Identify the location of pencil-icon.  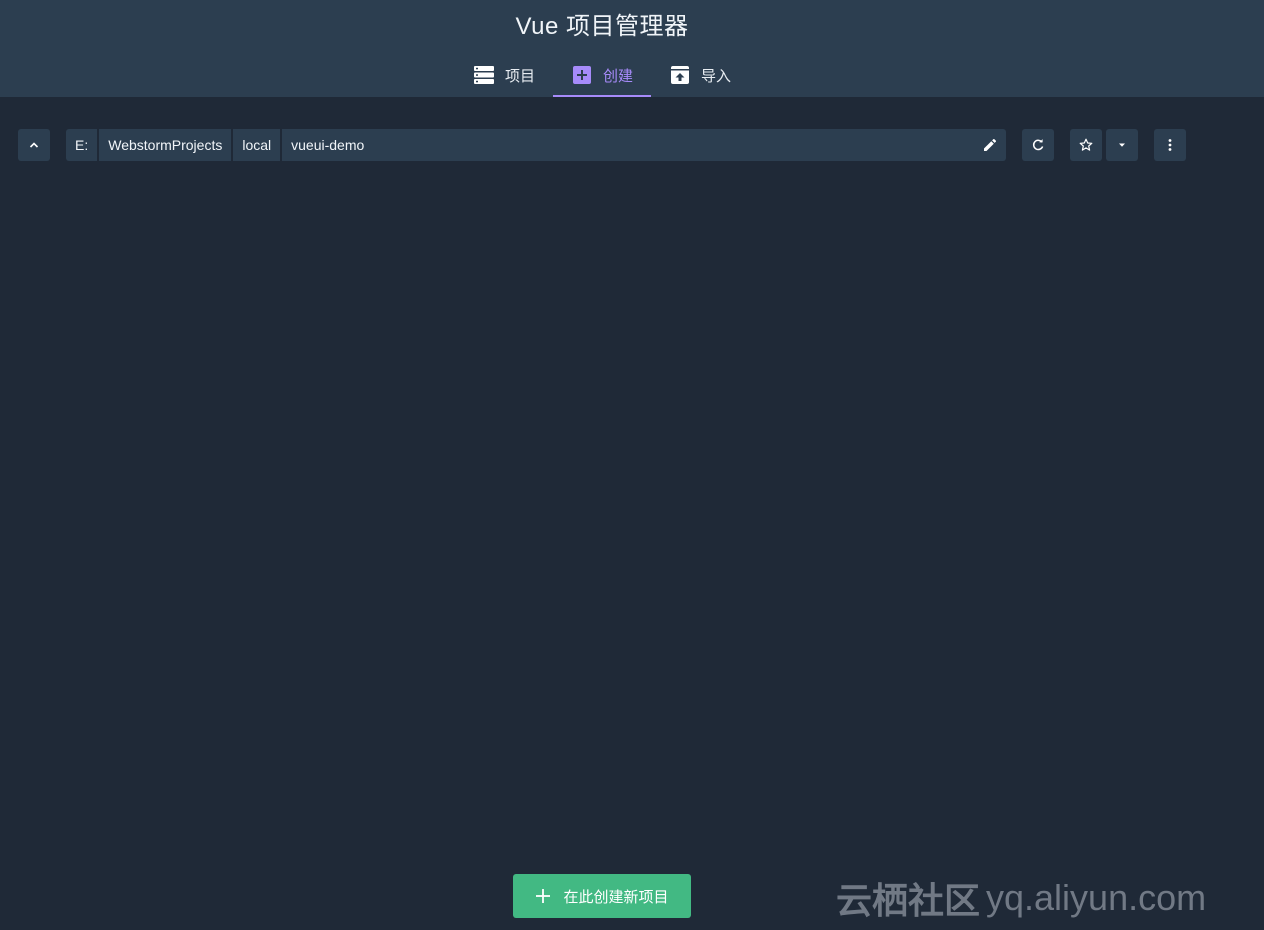
(990, 145).